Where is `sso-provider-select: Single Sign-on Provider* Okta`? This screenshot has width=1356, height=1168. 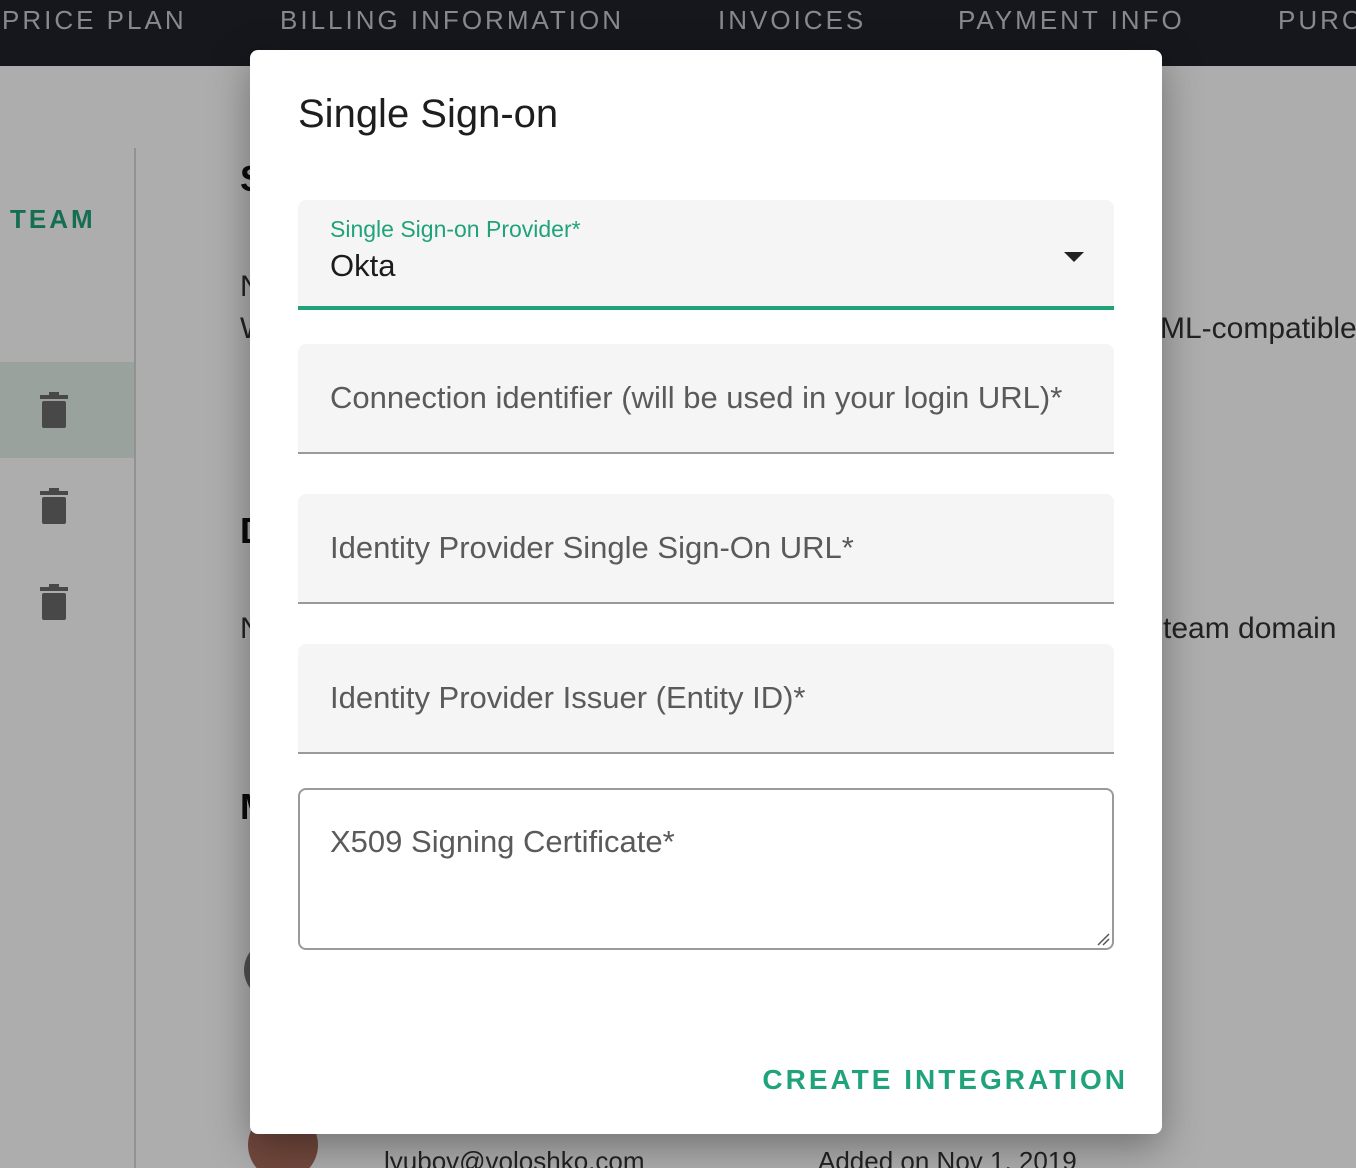 sso-provider-select: Single Sign-on Provider* Okta is located at coordinates (706, 255).